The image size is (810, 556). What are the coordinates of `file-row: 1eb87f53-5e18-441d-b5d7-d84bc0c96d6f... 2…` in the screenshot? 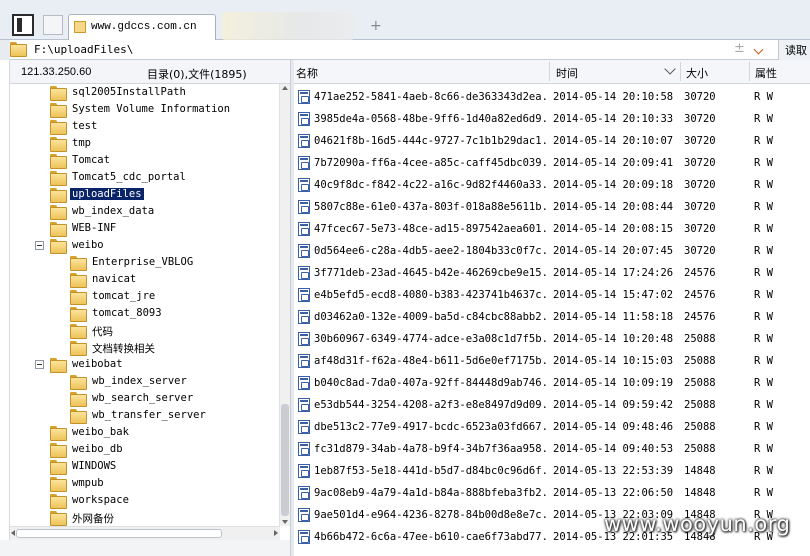 It's located at (552, 471).